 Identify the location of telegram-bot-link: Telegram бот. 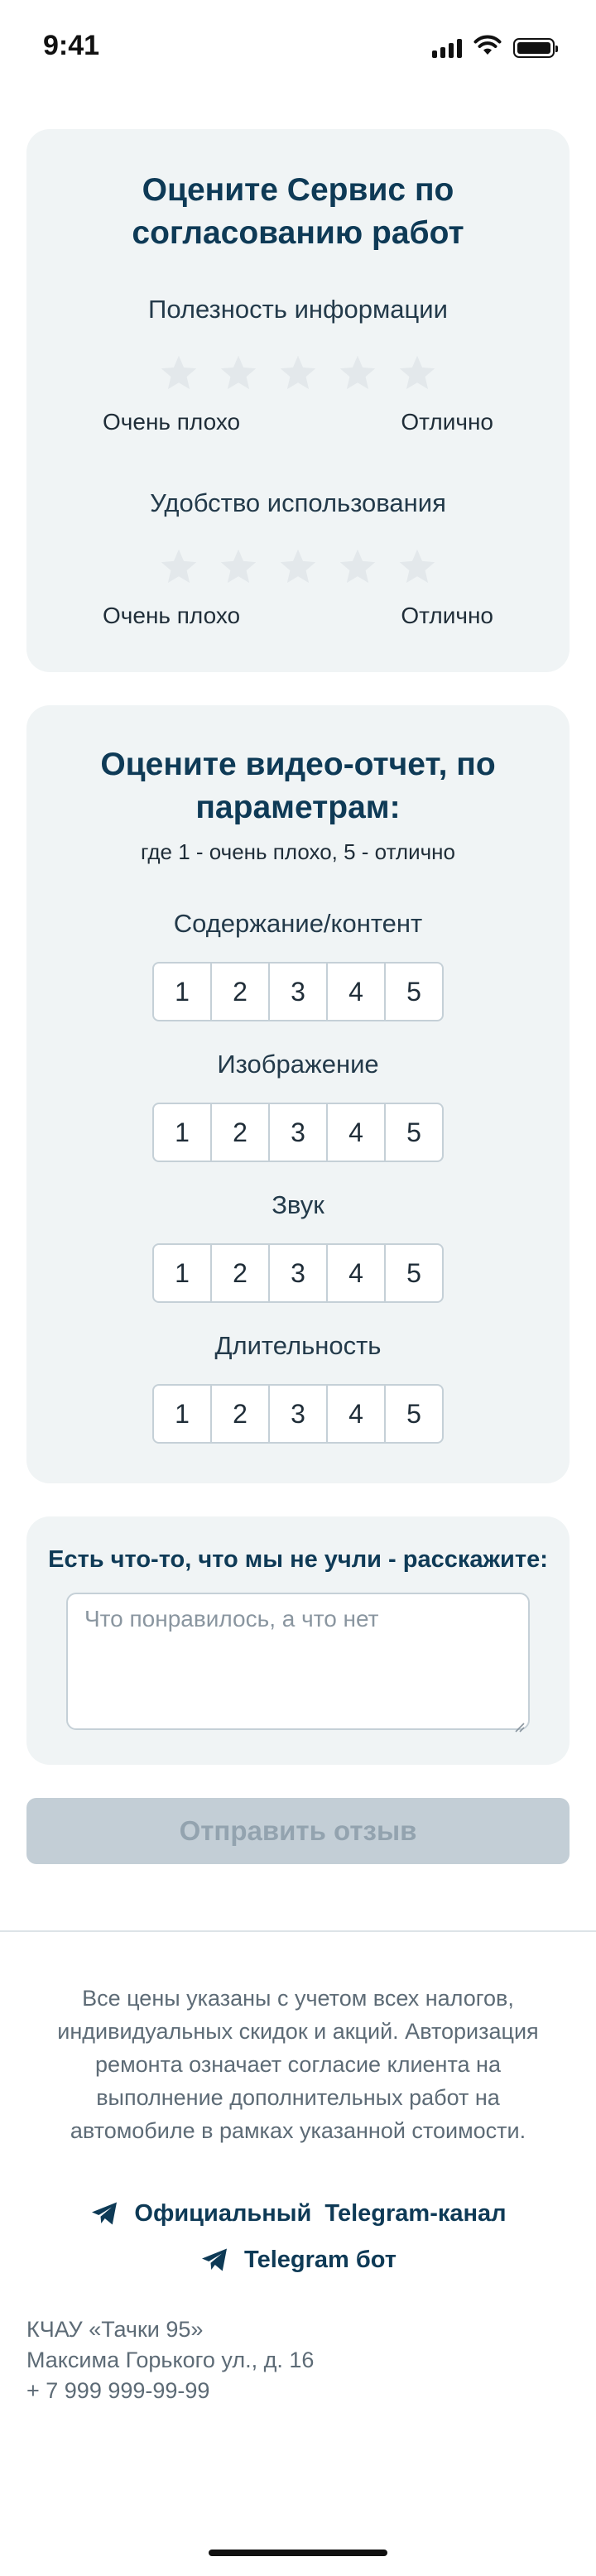
(298, 2260).